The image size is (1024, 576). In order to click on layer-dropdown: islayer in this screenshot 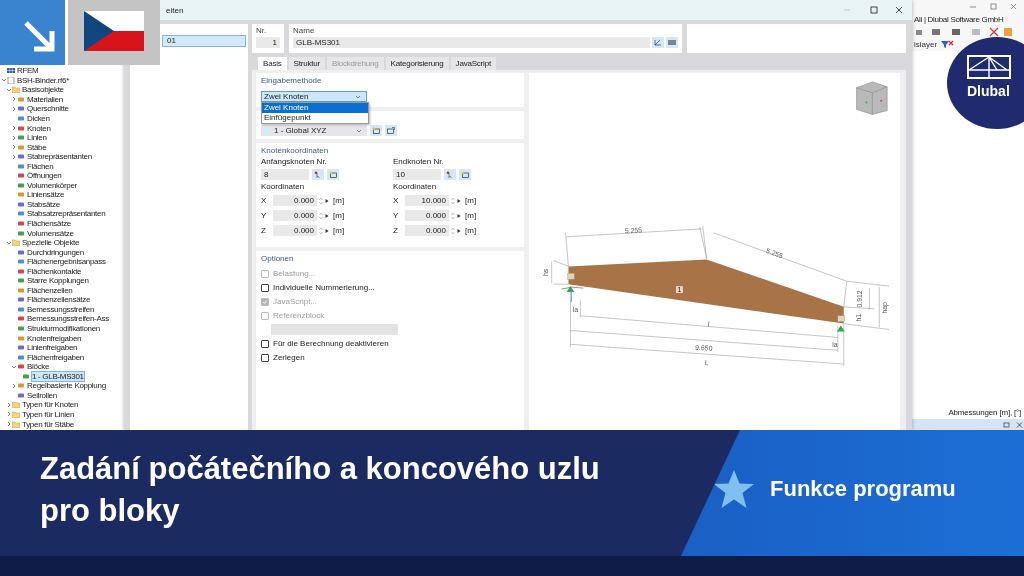, I will do `click(926, 44)`.